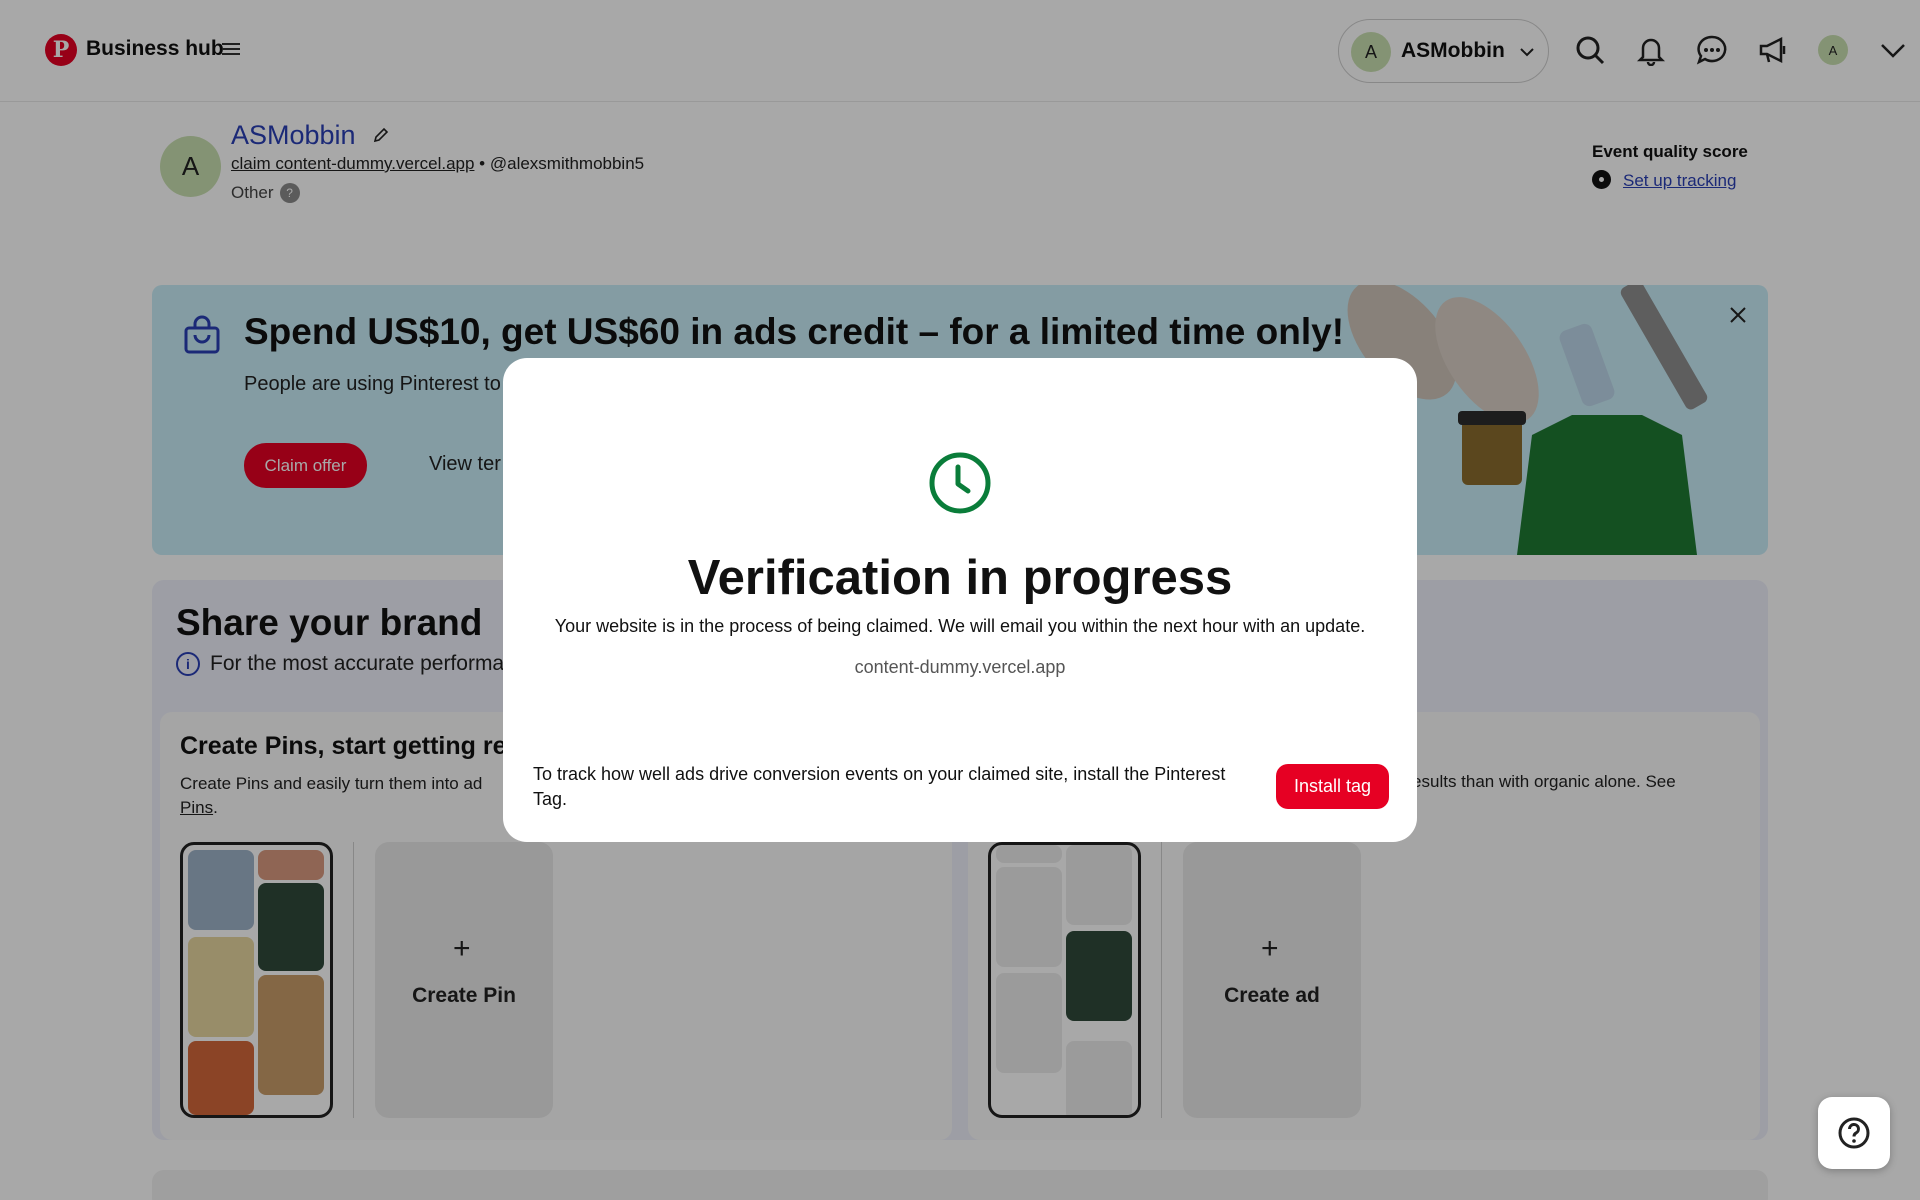 The width and height of the screenshot is (1920, 1200). What do you see at coordinates (960, 667) in the screenshot?
I see `claimed-url: content-dummy.vercel.app` at bounding box center [960, 667].